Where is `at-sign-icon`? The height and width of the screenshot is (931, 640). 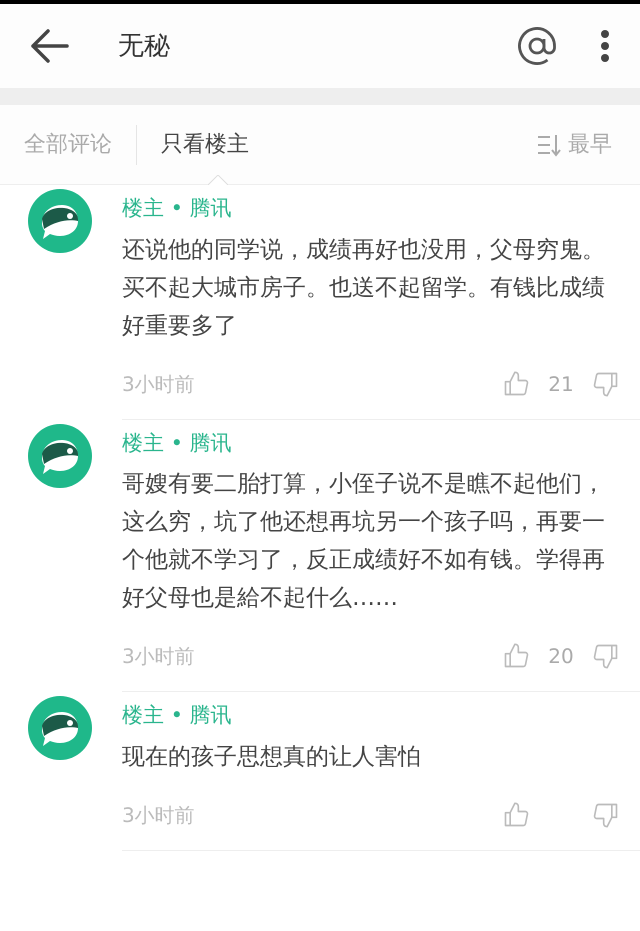 at-sign-icon is located at coordinates (537, 46).